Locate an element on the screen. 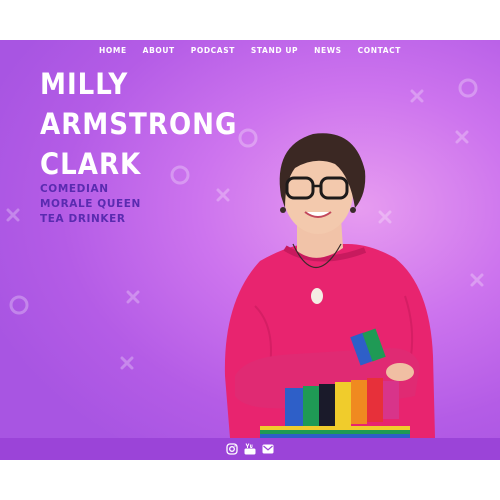 The width and height of the screenshot is (500, 500). nav-podcast: PODCAST is located at coordinates (213, 50).